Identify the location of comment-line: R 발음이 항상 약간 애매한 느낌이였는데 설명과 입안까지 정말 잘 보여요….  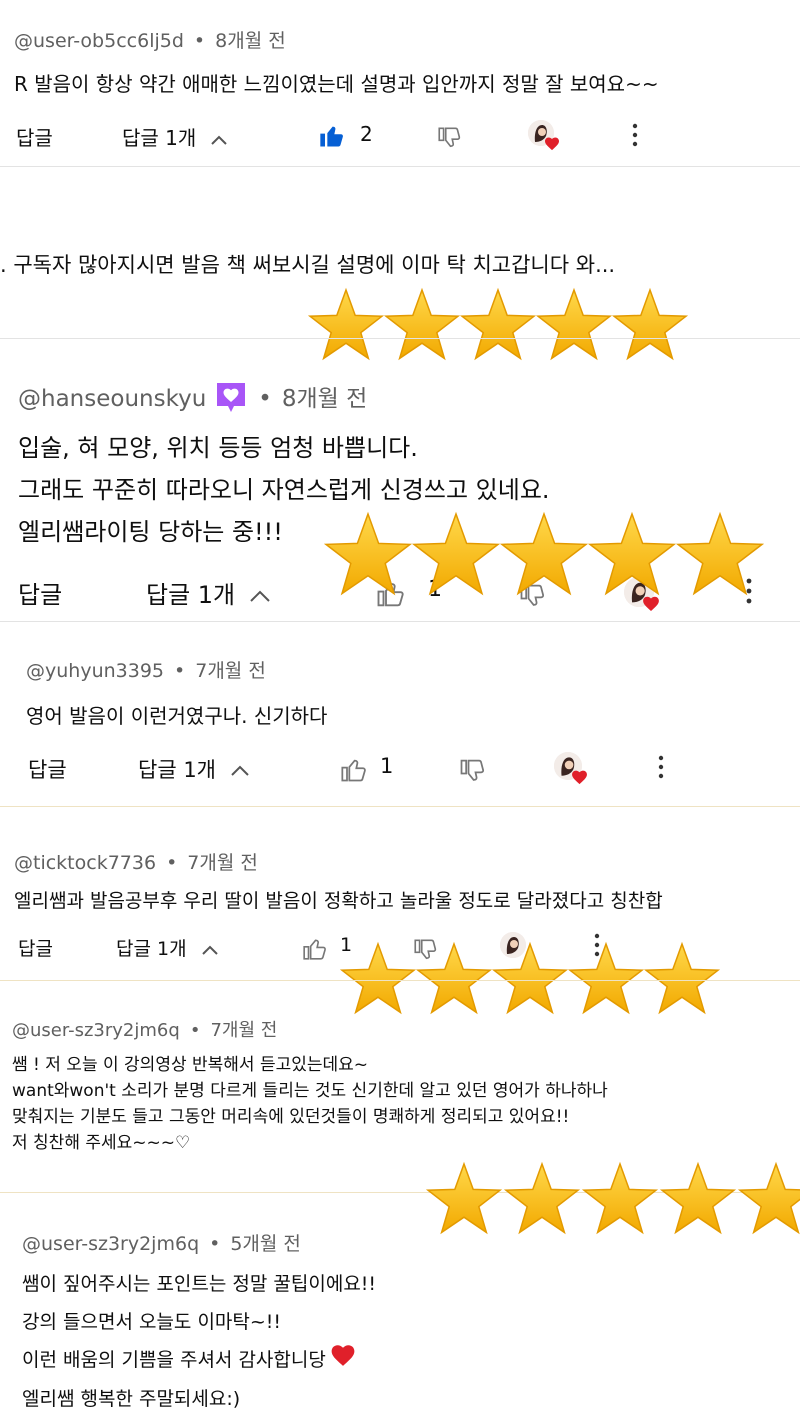
(336, 84).